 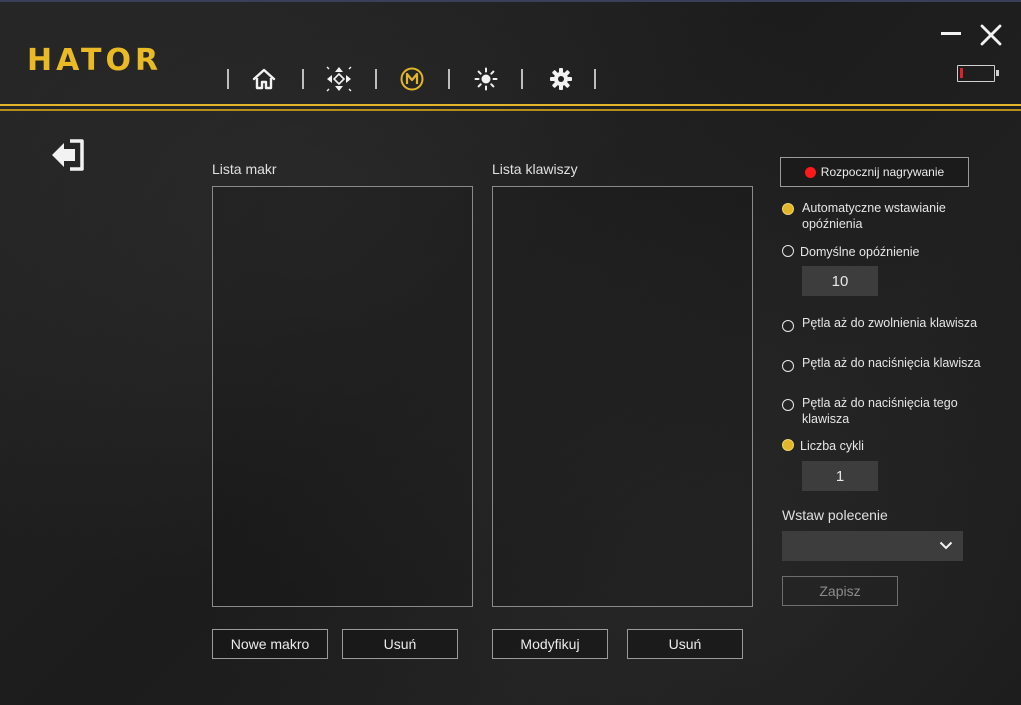 What do you see at coordinates (510, 1) in the screenshot?
I see `top-border` at bounding box center [510, 1].